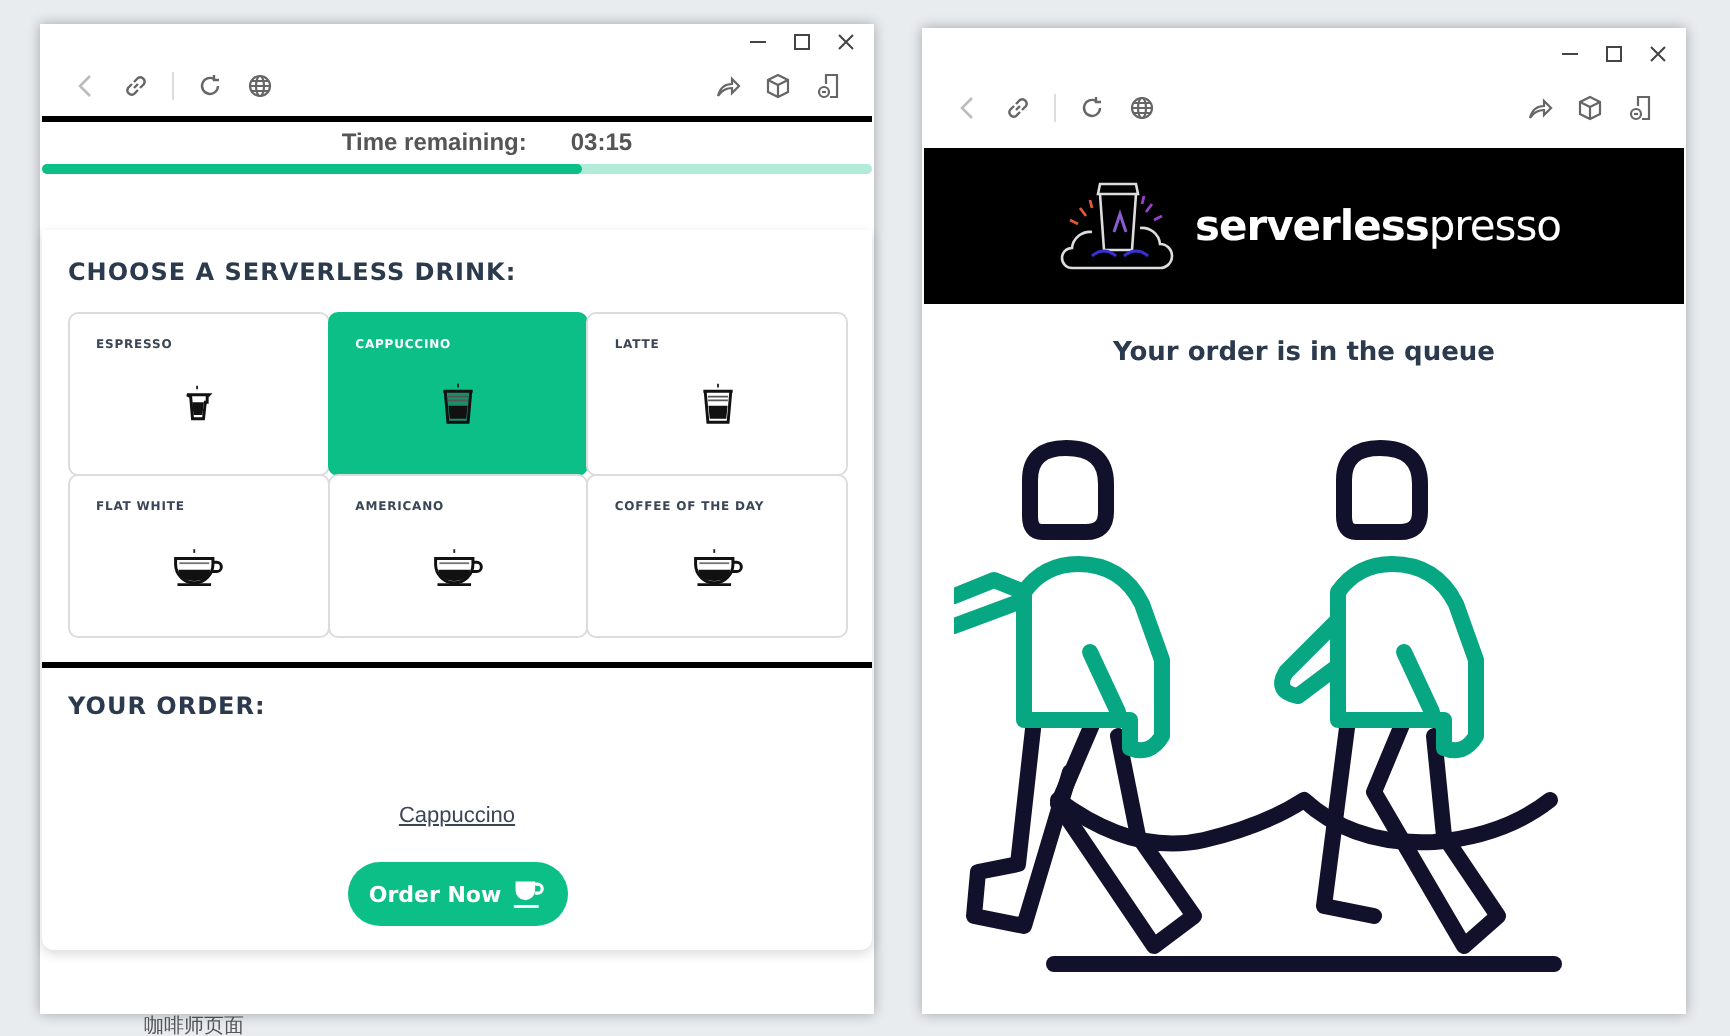 The width and height of the screenshot is (1730, 1036). What do you see at coordinates (434, 142) in the screenshot?
I see `time-remaining-label: Time remaining:` at bounding box center [434, 142].